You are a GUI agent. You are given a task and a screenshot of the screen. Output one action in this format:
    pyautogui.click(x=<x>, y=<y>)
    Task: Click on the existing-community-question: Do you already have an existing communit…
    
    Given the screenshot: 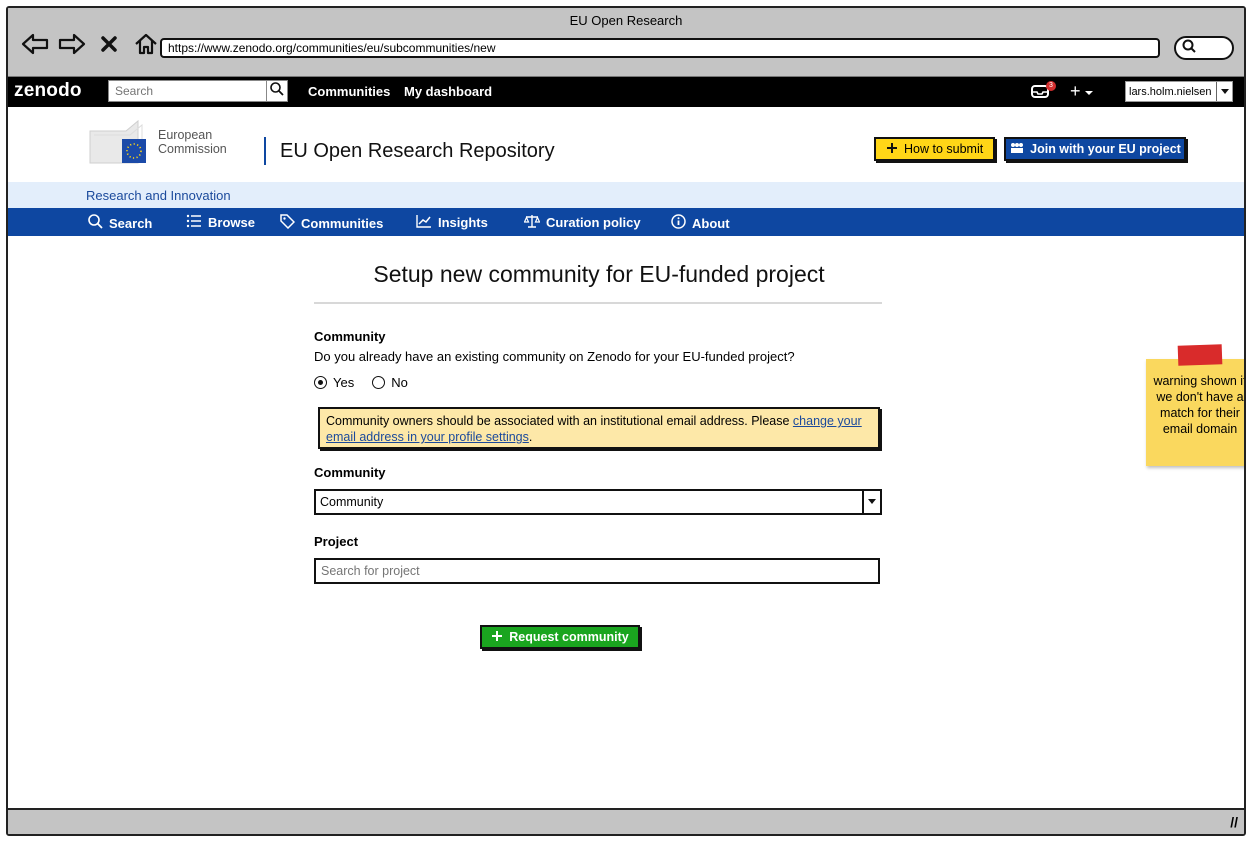 What is the action you would take?
    pyautogui.click(x=554, y=356)
    